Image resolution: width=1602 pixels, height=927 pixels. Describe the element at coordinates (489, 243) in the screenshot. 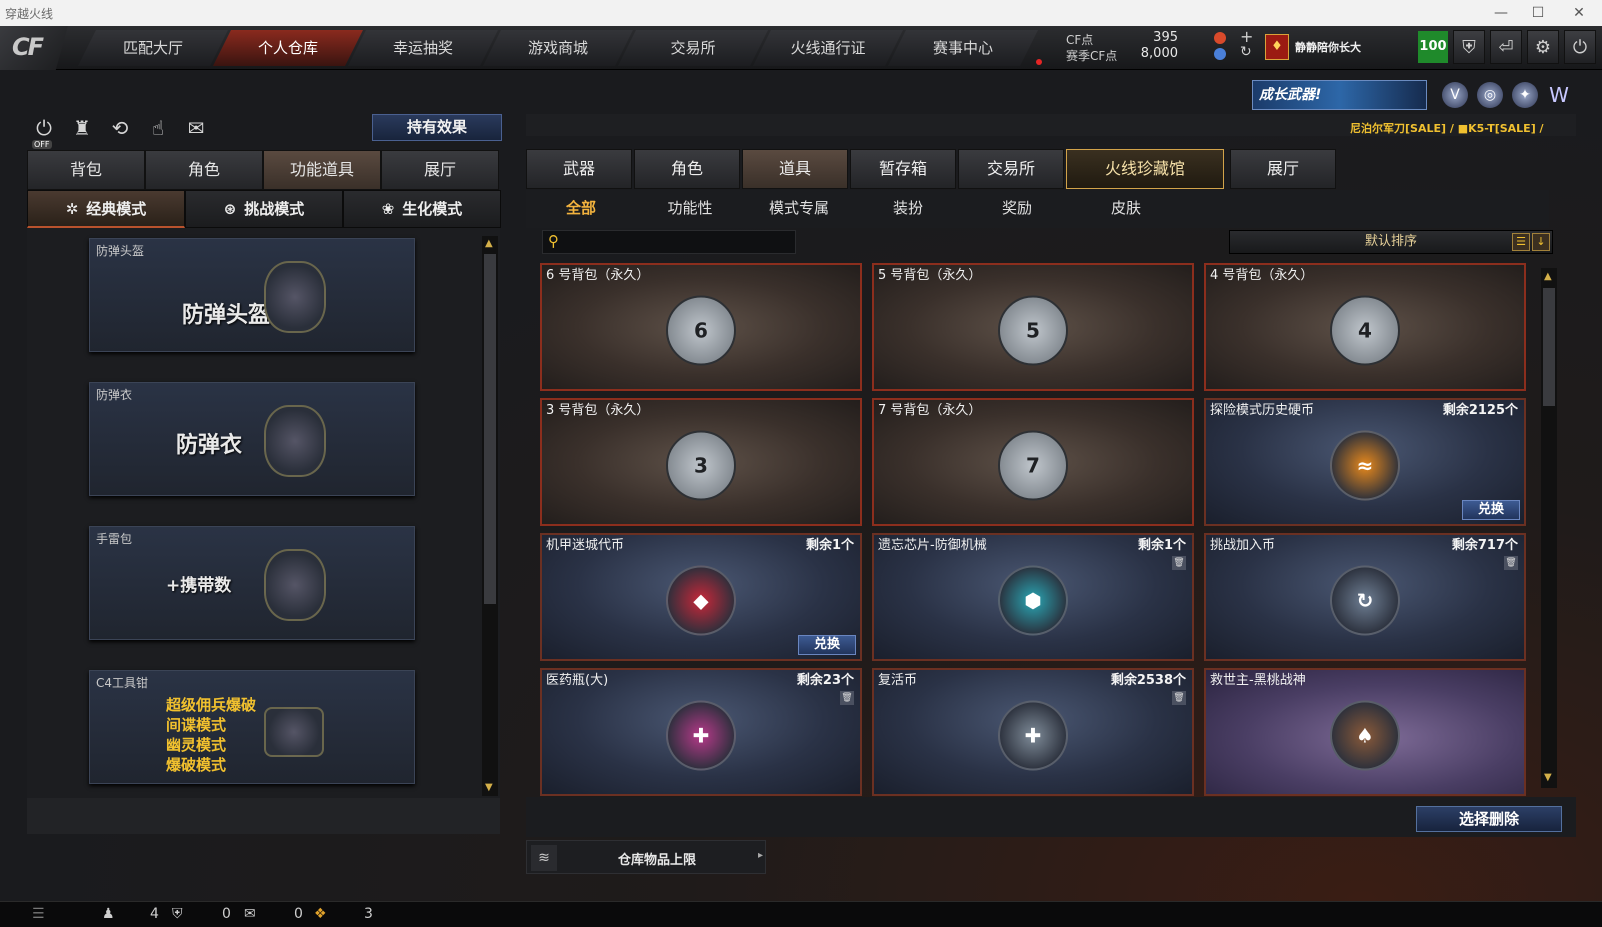

I see `scroll-up-icon: ▲` at that location.